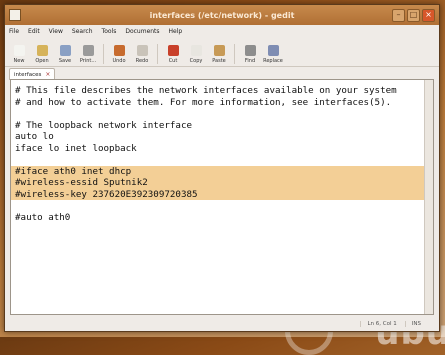 The width and height of the screenshot is (445, 355). I want to click on undo-button: Undo, so click(119, 54).